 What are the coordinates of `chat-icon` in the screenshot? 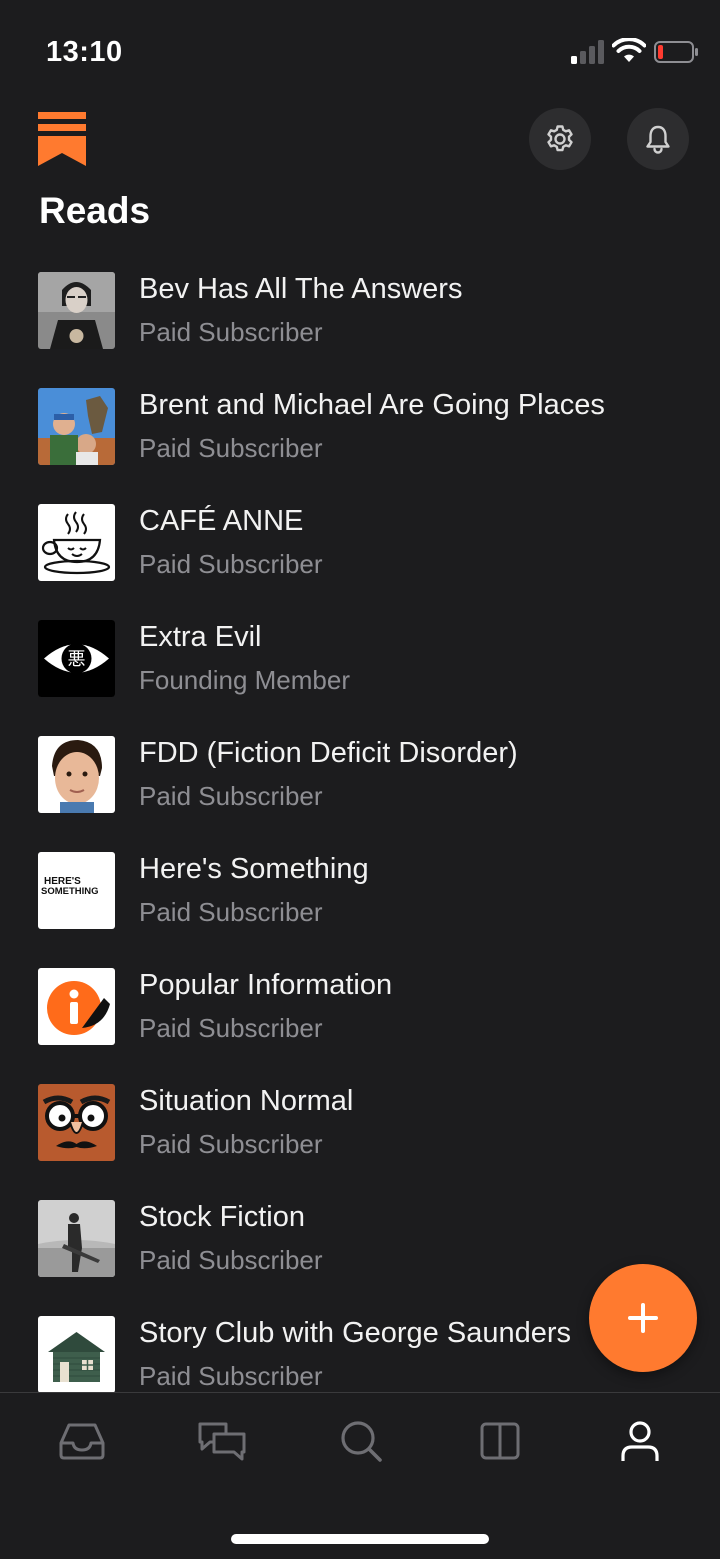 It's located at (222, 1441).